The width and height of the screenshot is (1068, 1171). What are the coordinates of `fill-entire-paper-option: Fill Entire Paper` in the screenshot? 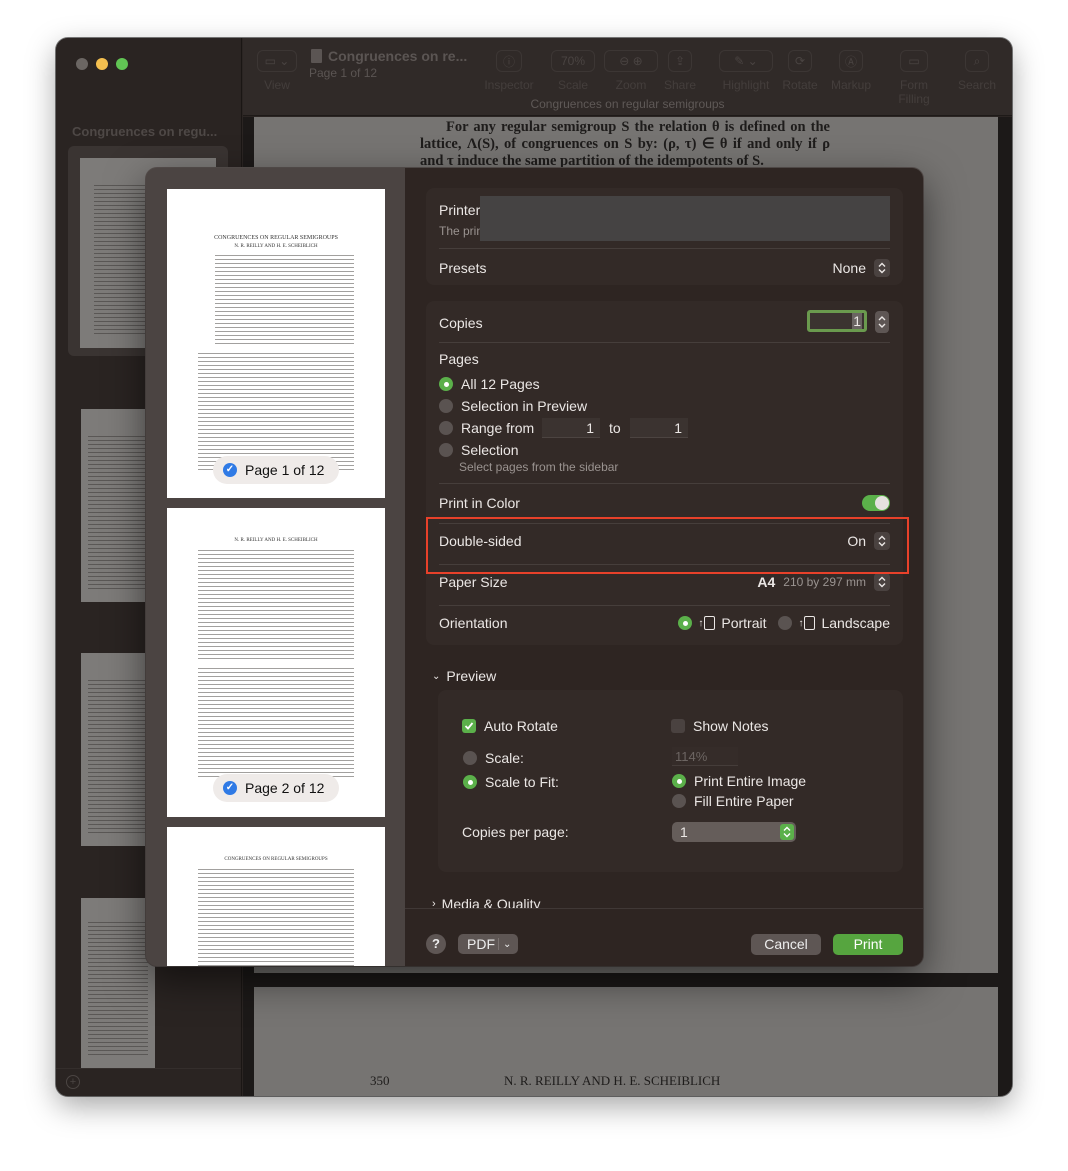 It's located at (733, 801).